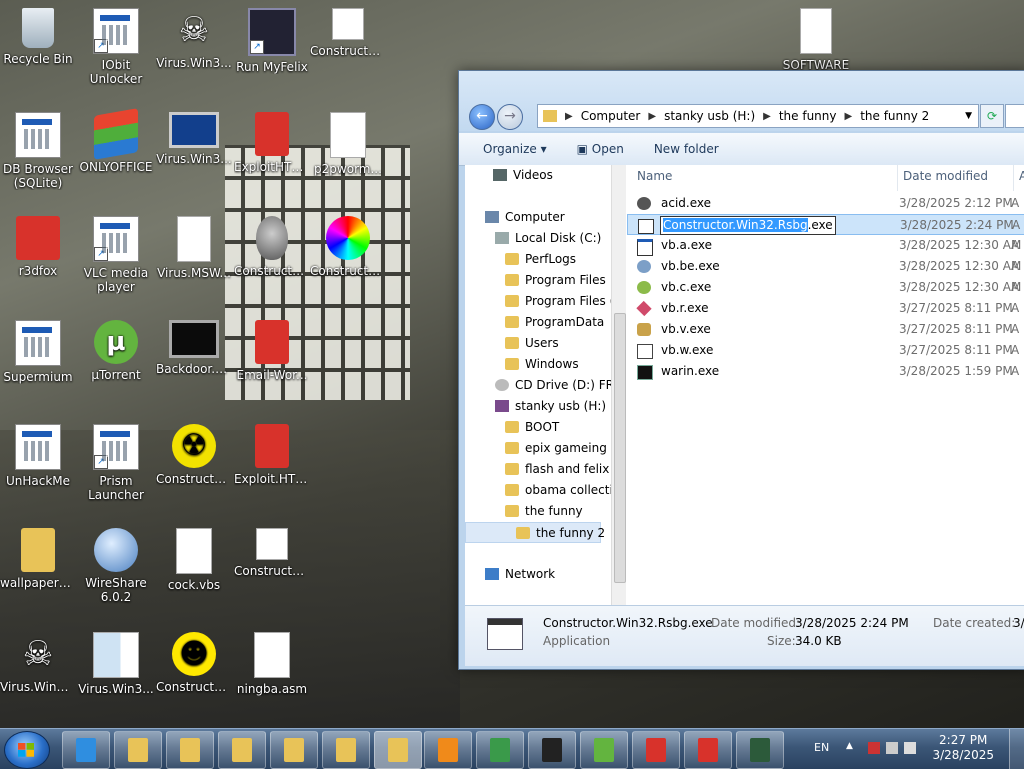 The height and width of the screenshot is (769, 1024). What do you see at coordinates (38, 453) in the screenshot?
I see `desktop-icon-unhackme: UnHackMe` at bounding box center [38, 453].